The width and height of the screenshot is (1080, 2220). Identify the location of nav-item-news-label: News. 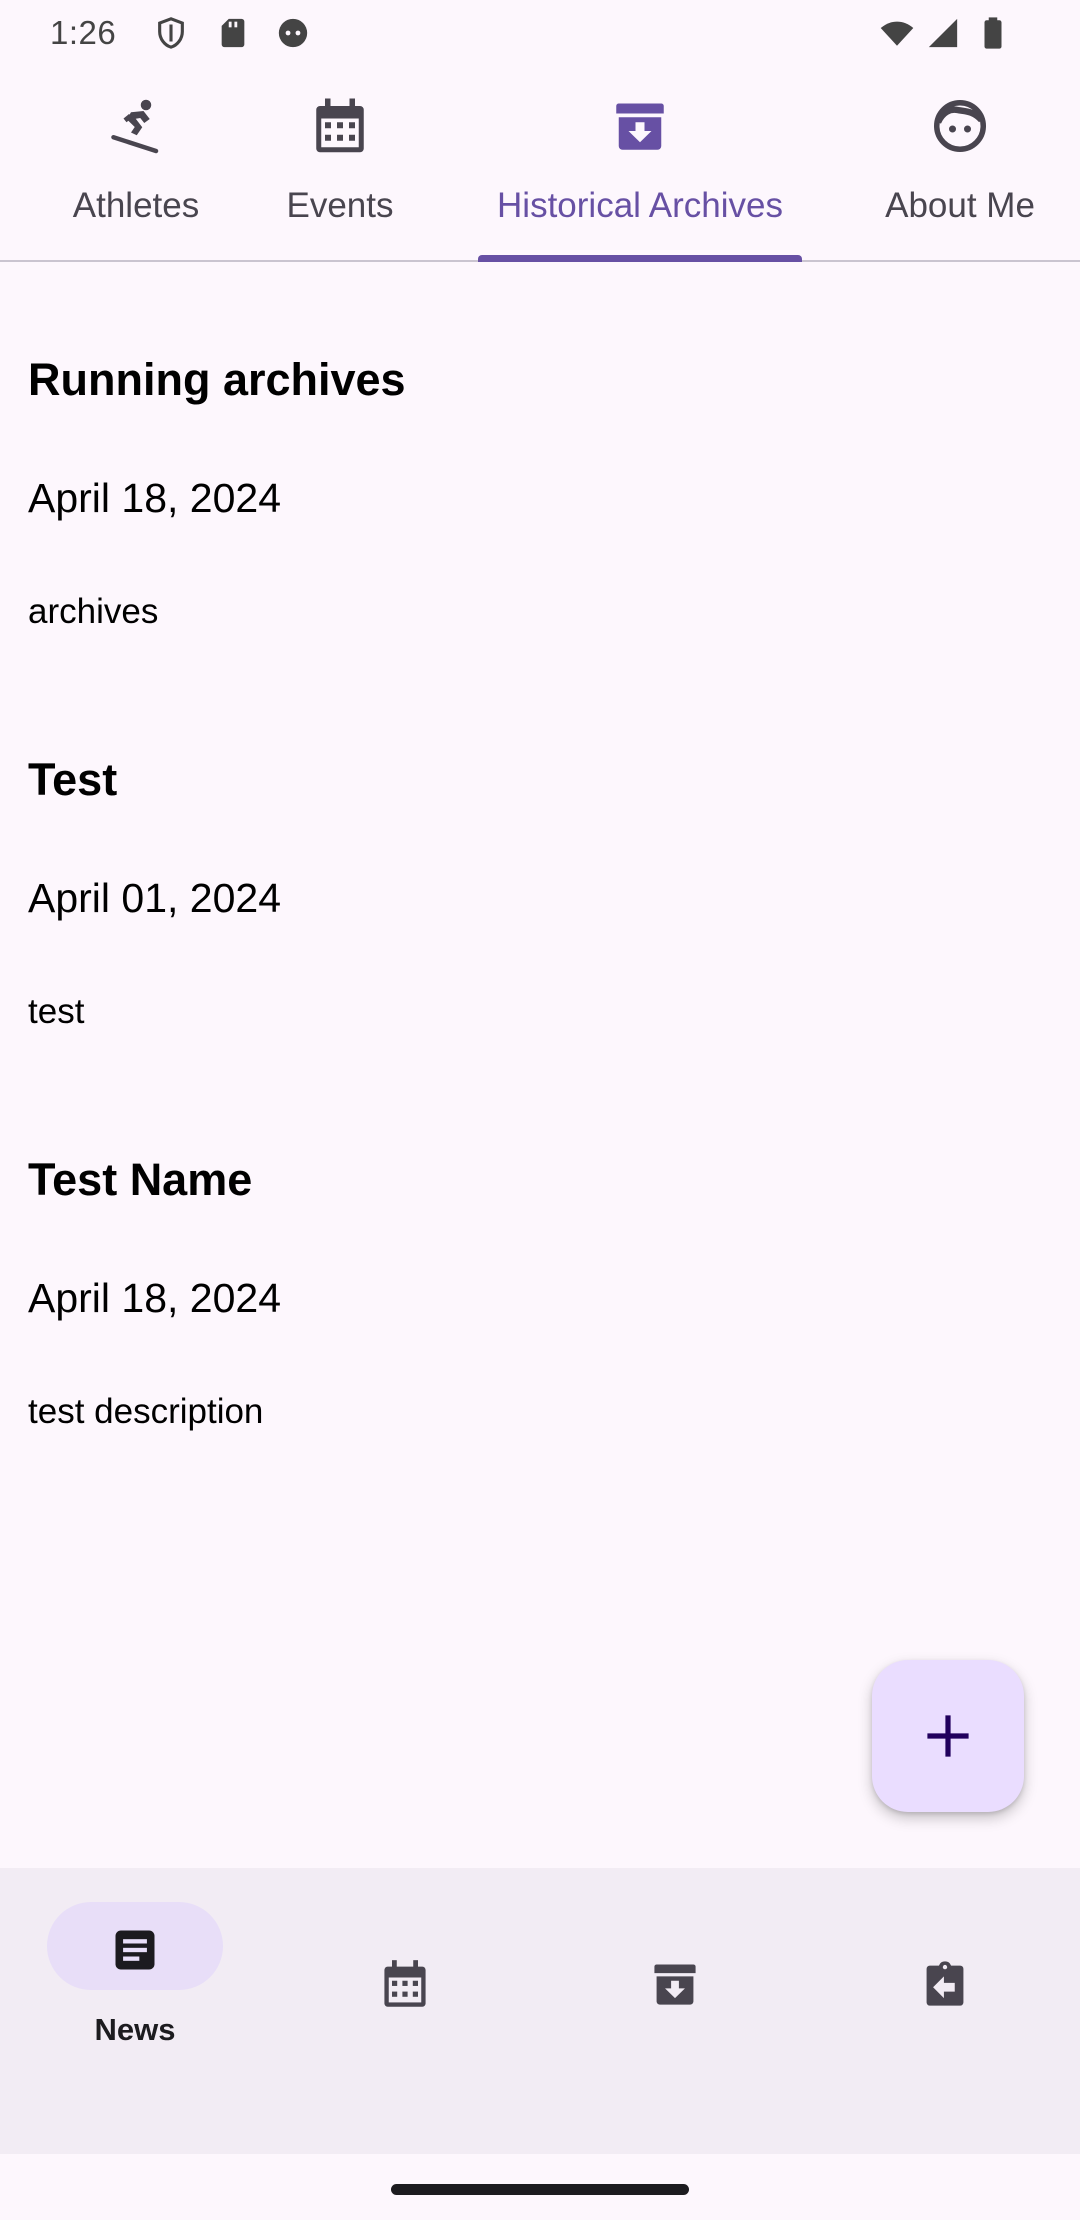
(135, 2029).